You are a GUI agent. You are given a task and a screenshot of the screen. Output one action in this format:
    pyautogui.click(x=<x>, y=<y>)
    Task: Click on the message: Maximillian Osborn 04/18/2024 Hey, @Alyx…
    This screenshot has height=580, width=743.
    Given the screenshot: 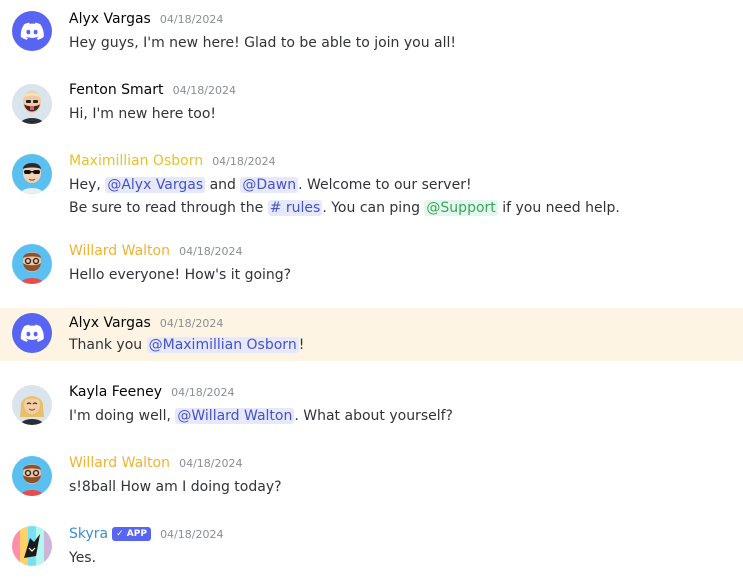 What is the action you would take?
    pyautogui.click(x=371, y=186)
    